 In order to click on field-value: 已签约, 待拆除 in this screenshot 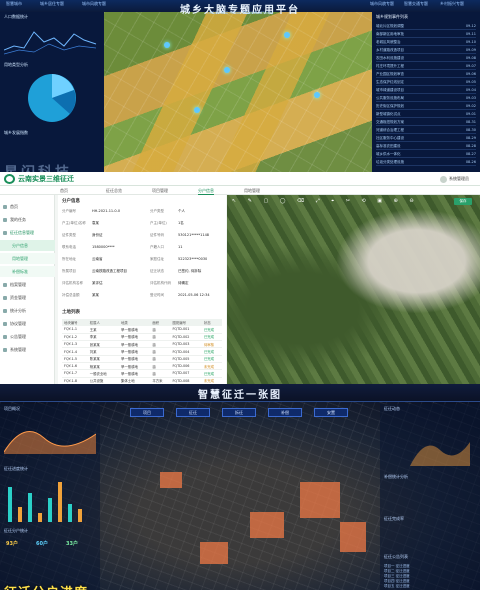, I will do `click(189, 271)`.